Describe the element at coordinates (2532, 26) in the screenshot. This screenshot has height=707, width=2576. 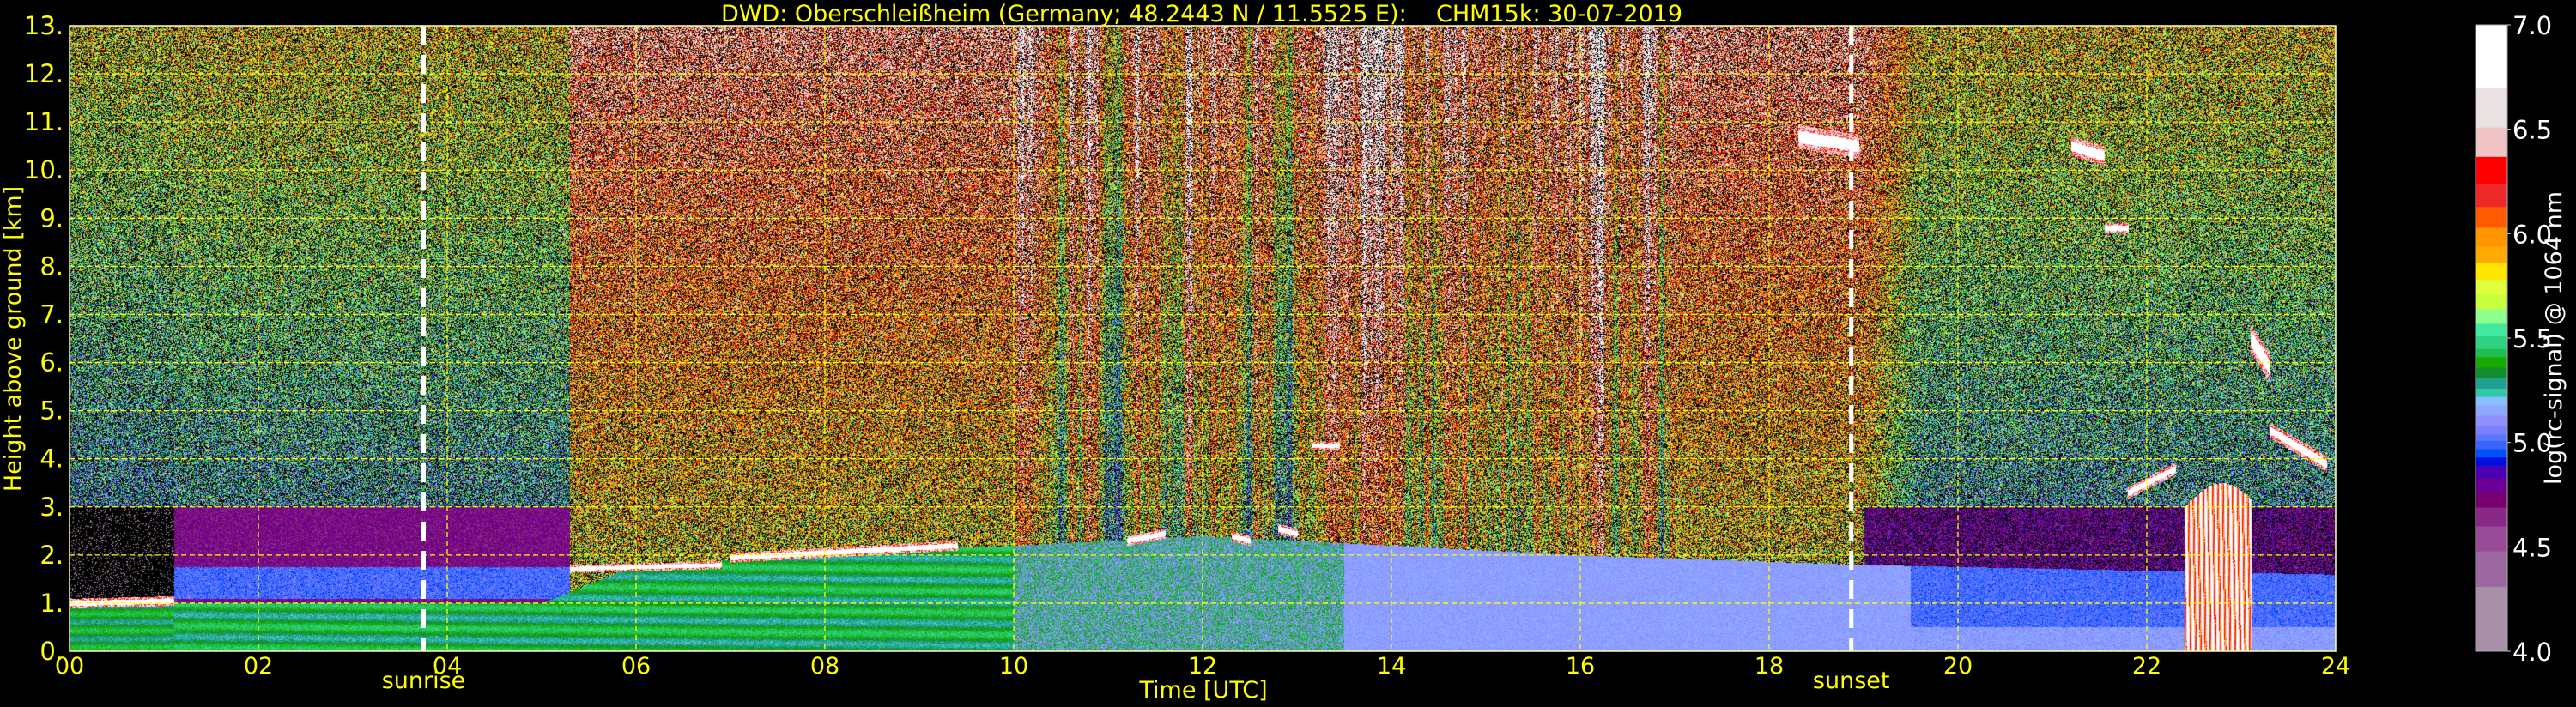
I see `colorbar-tick-label: 7.0` at that location.